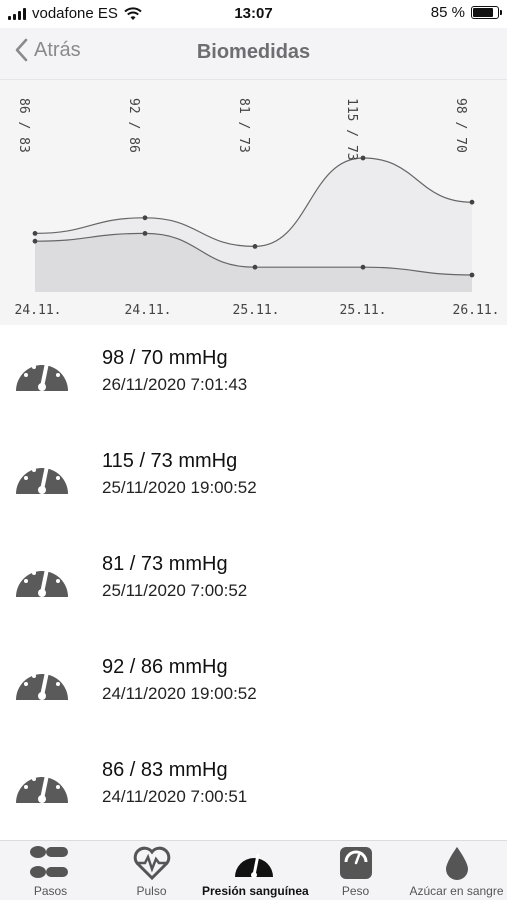 This screenshot has height=900, width=507. Describe the element at coordinates (179, 487) in the screenshot. I see `reading-date: 25/11/2020 19:00:52` at that location.